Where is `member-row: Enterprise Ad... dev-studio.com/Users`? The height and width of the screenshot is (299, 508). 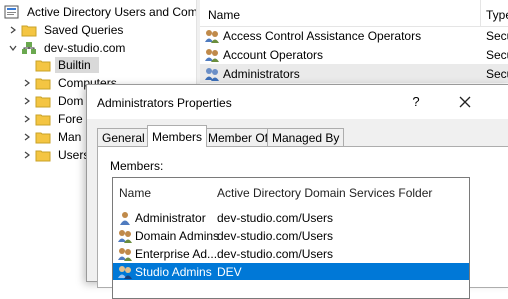 member-row: Enterprise Ad... dev-studio.com/Users is located at coordinates (291, 253).